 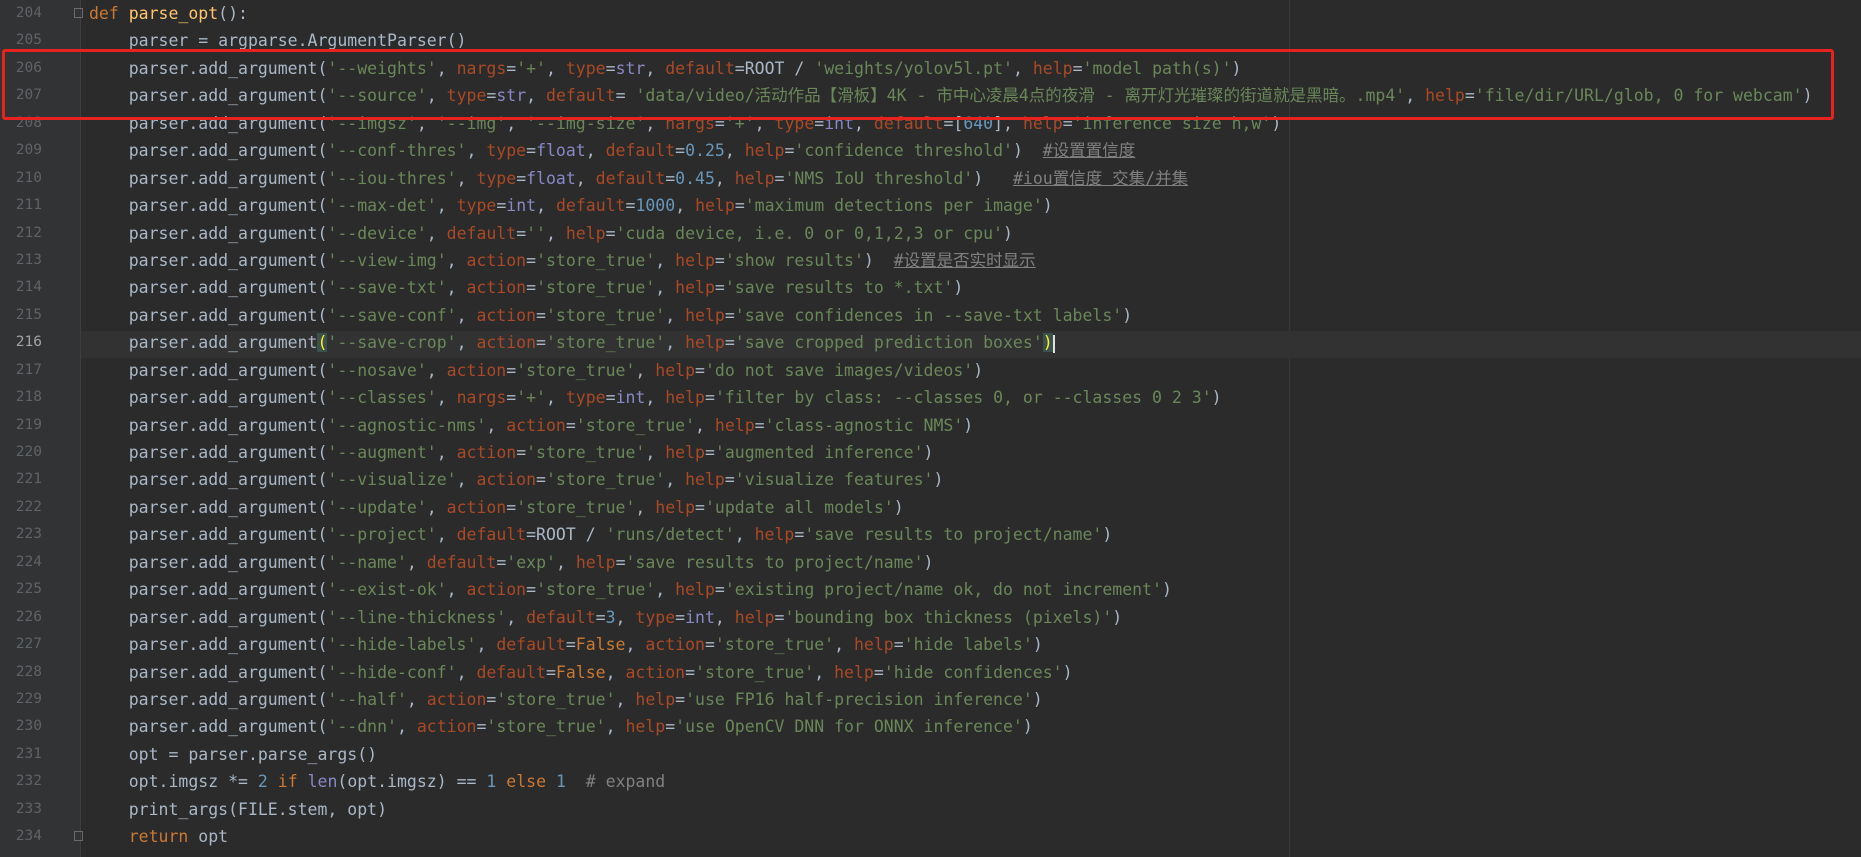 I want to click on code-token: '--line-thickness', so click(x=417, y=617).